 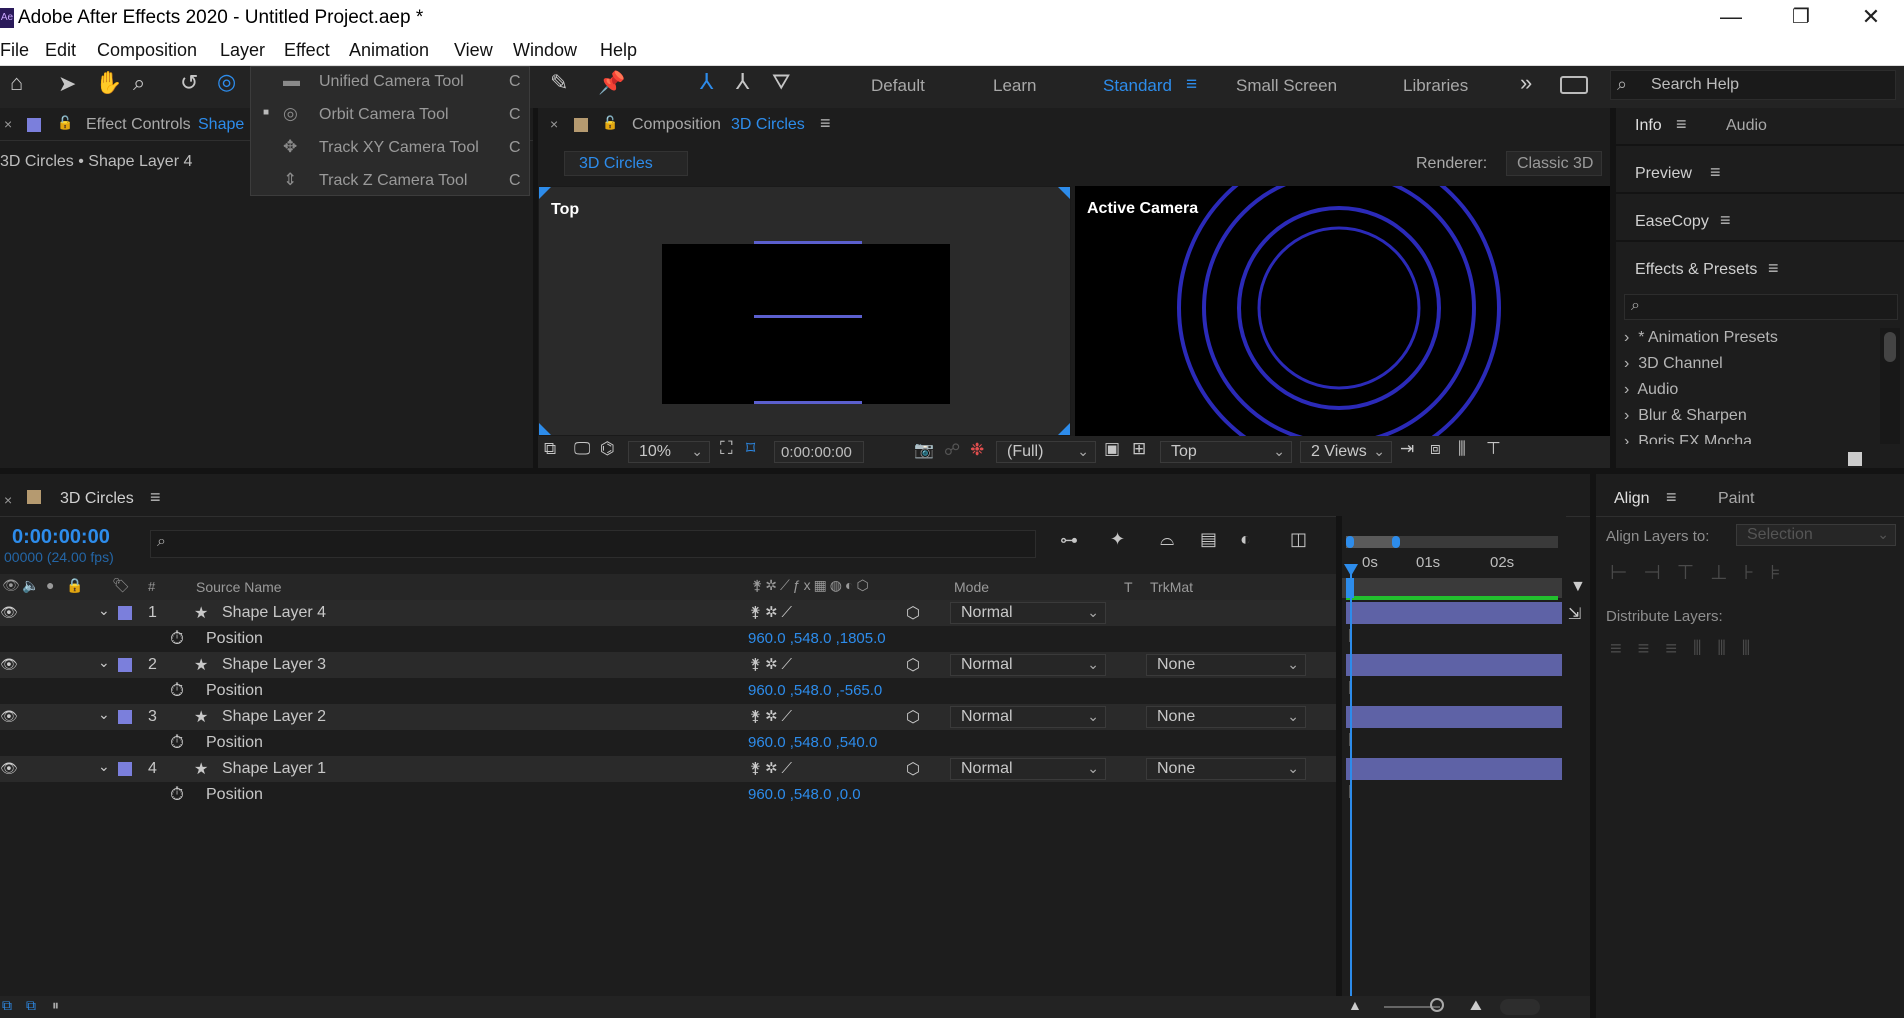 What do you see at coordinates (1632, 499) in the screenshot?
I see `align-tab: Align` at bounding box center [1632, 499].